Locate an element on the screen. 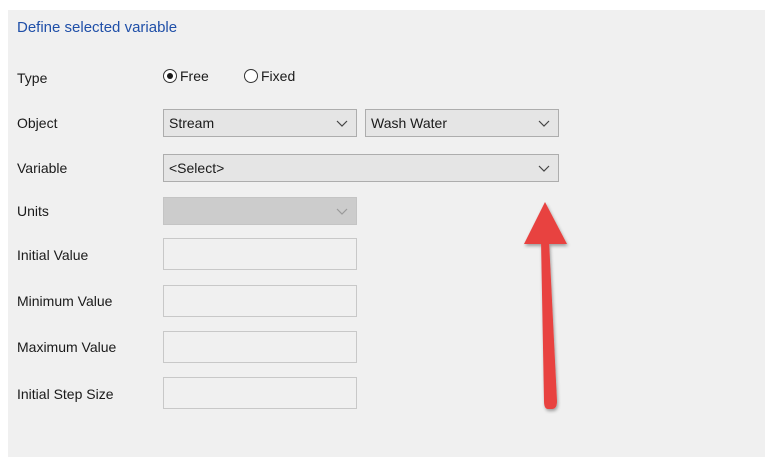 The image size is (765, 457). units-dropdown is located at coordinates (260, 211).